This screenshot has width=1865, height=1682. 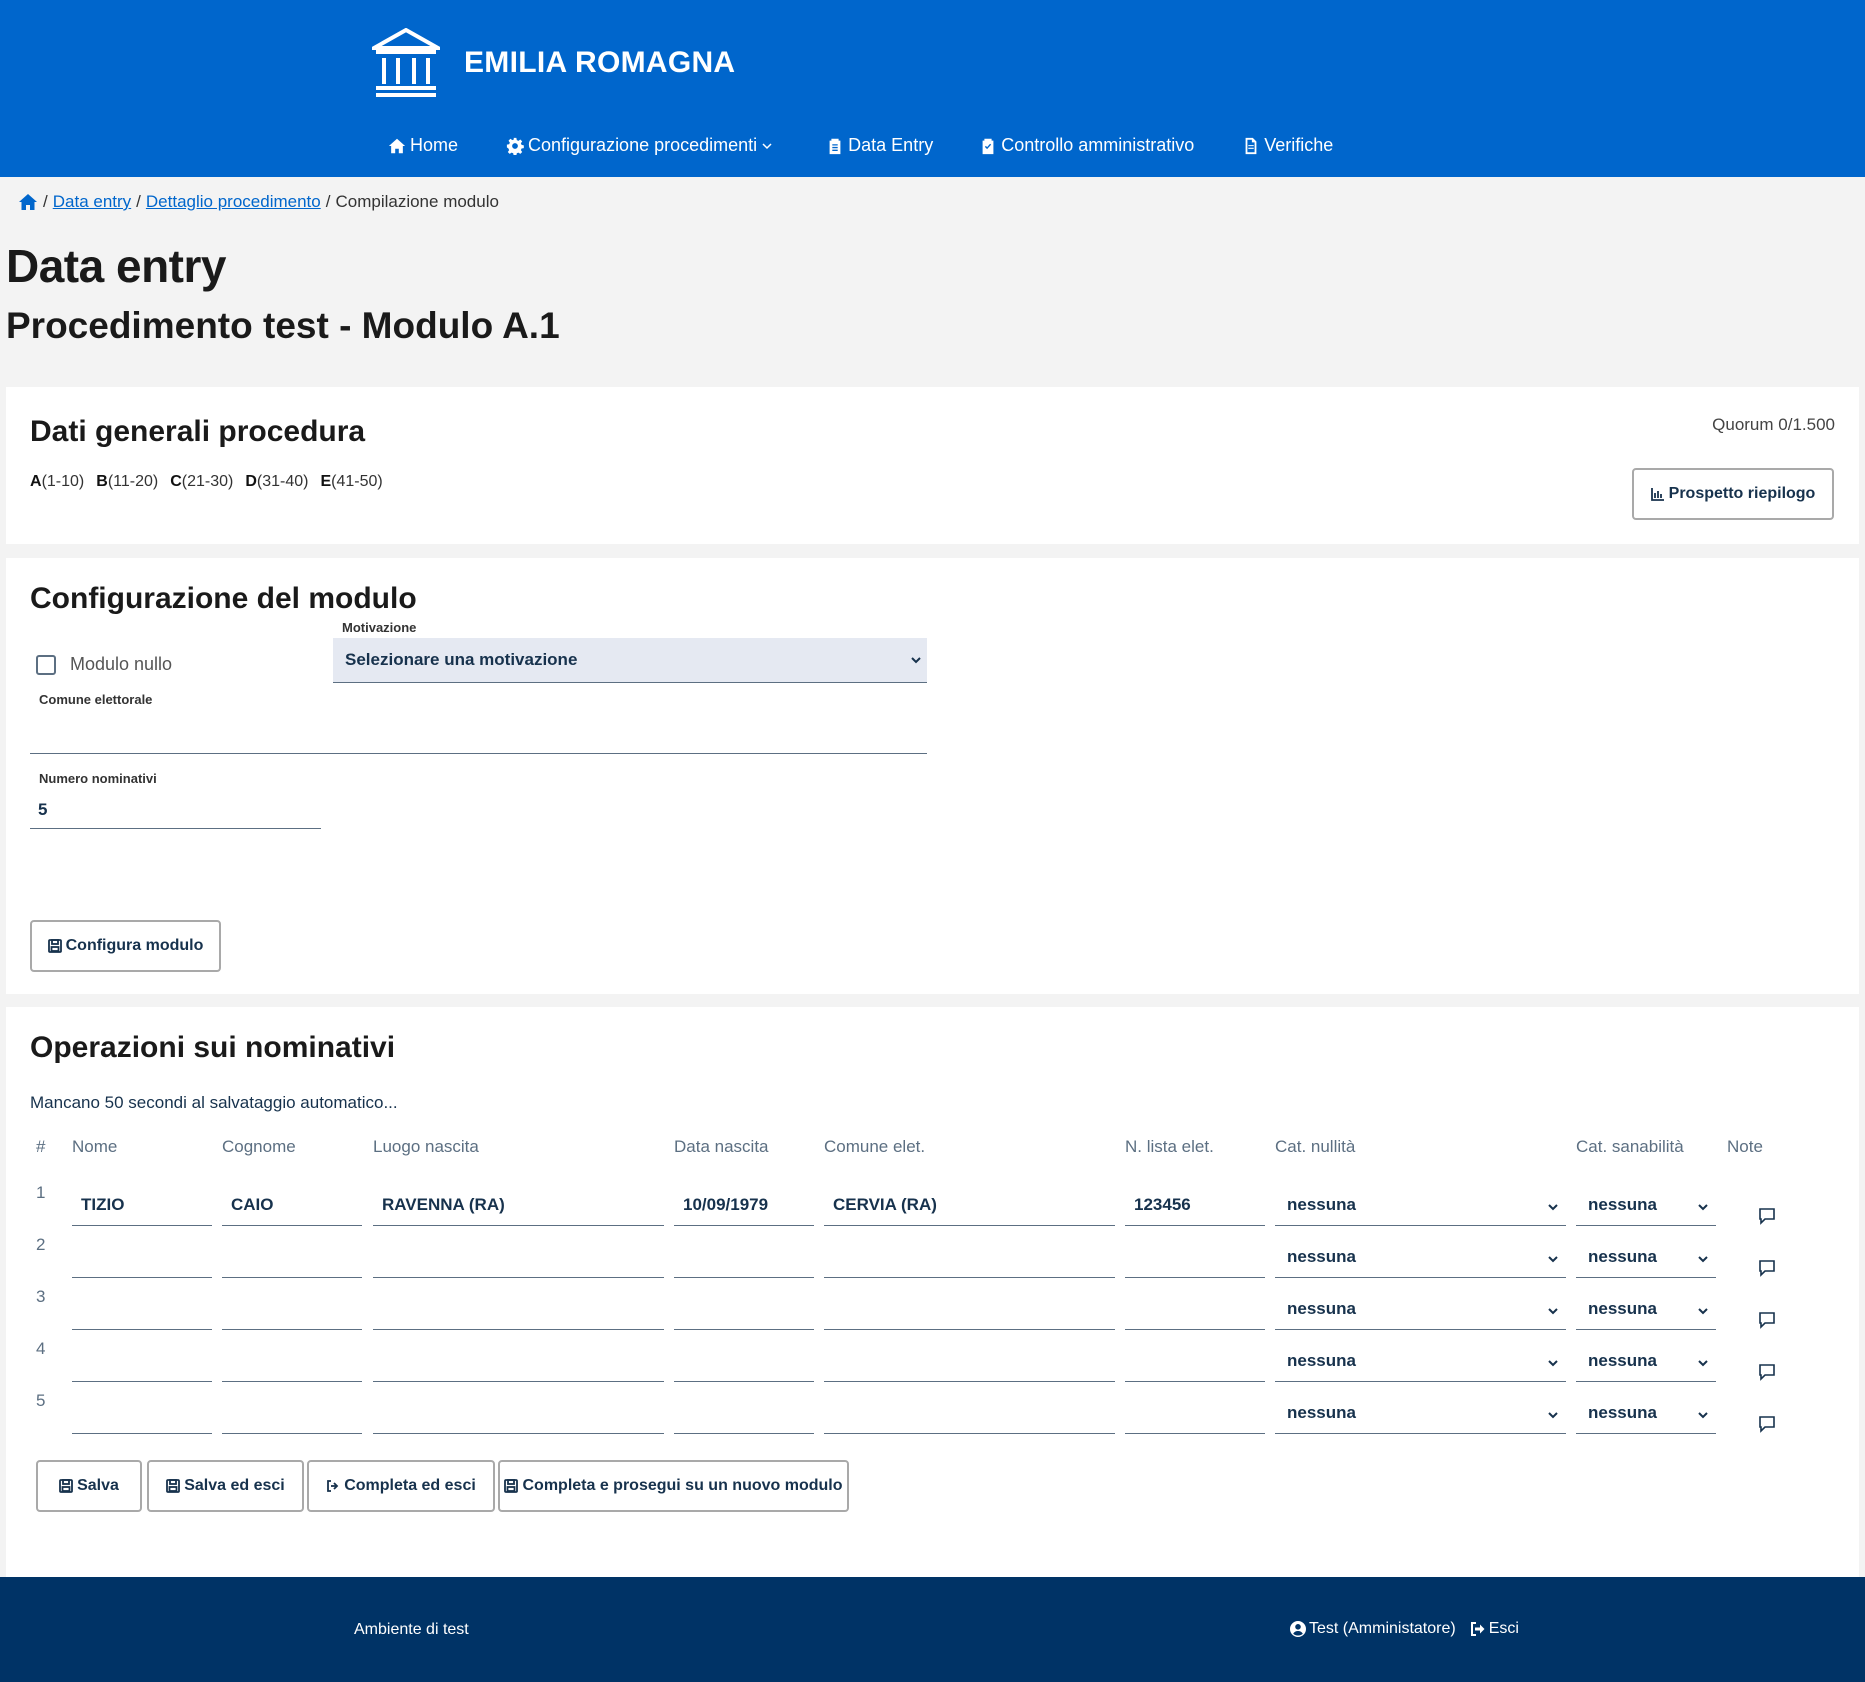 I want to click on comune-label: Comune elettorale, so click(x=96, y=699).